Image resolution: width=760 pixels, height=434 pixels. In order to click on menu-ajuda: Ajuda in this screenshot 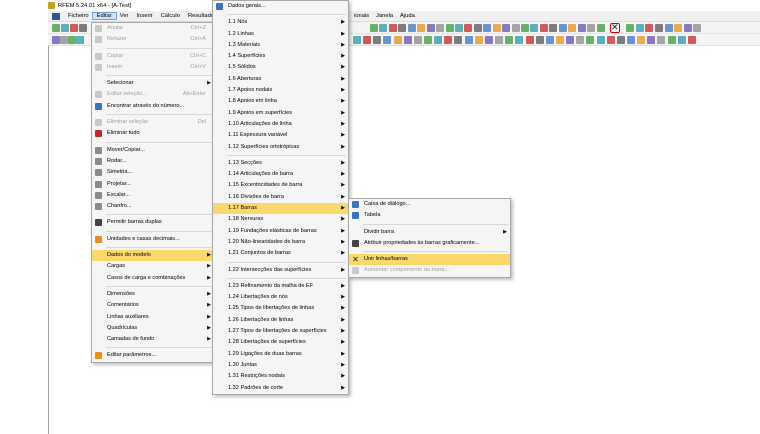, I will do `click(407, 16)`.